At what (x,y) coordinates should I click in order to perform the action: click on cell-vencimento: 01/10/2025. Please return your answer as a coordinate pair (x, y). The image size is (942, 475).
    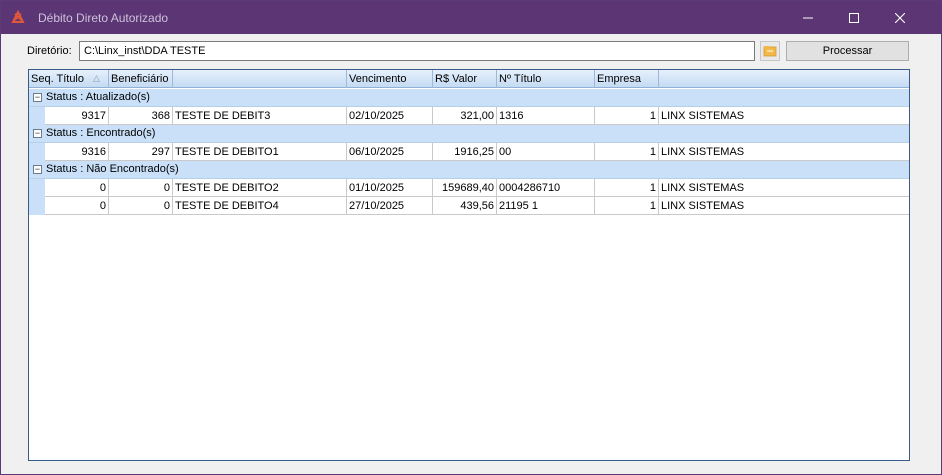
    Looking at the image, I should click on (390, 188).